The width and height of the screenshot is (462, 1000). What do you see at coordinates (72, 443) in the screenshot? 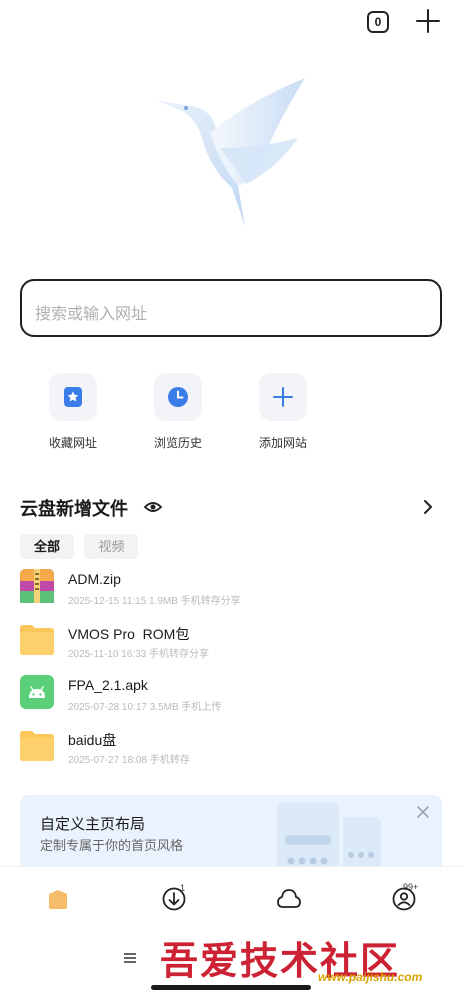
I see `shortcut-label: 收藏网址` at bounding box center [72, 443].